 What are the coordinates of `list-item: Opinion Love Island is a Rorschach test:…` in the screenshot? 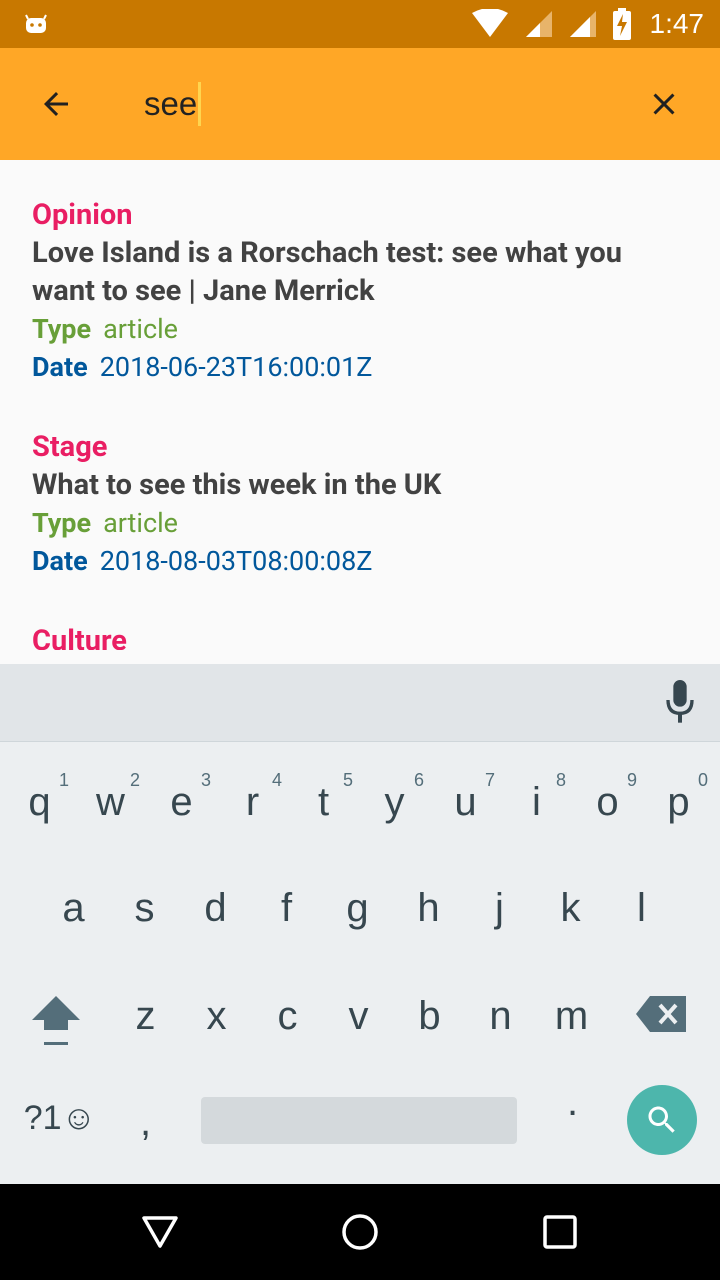 It's located at (362, 291).